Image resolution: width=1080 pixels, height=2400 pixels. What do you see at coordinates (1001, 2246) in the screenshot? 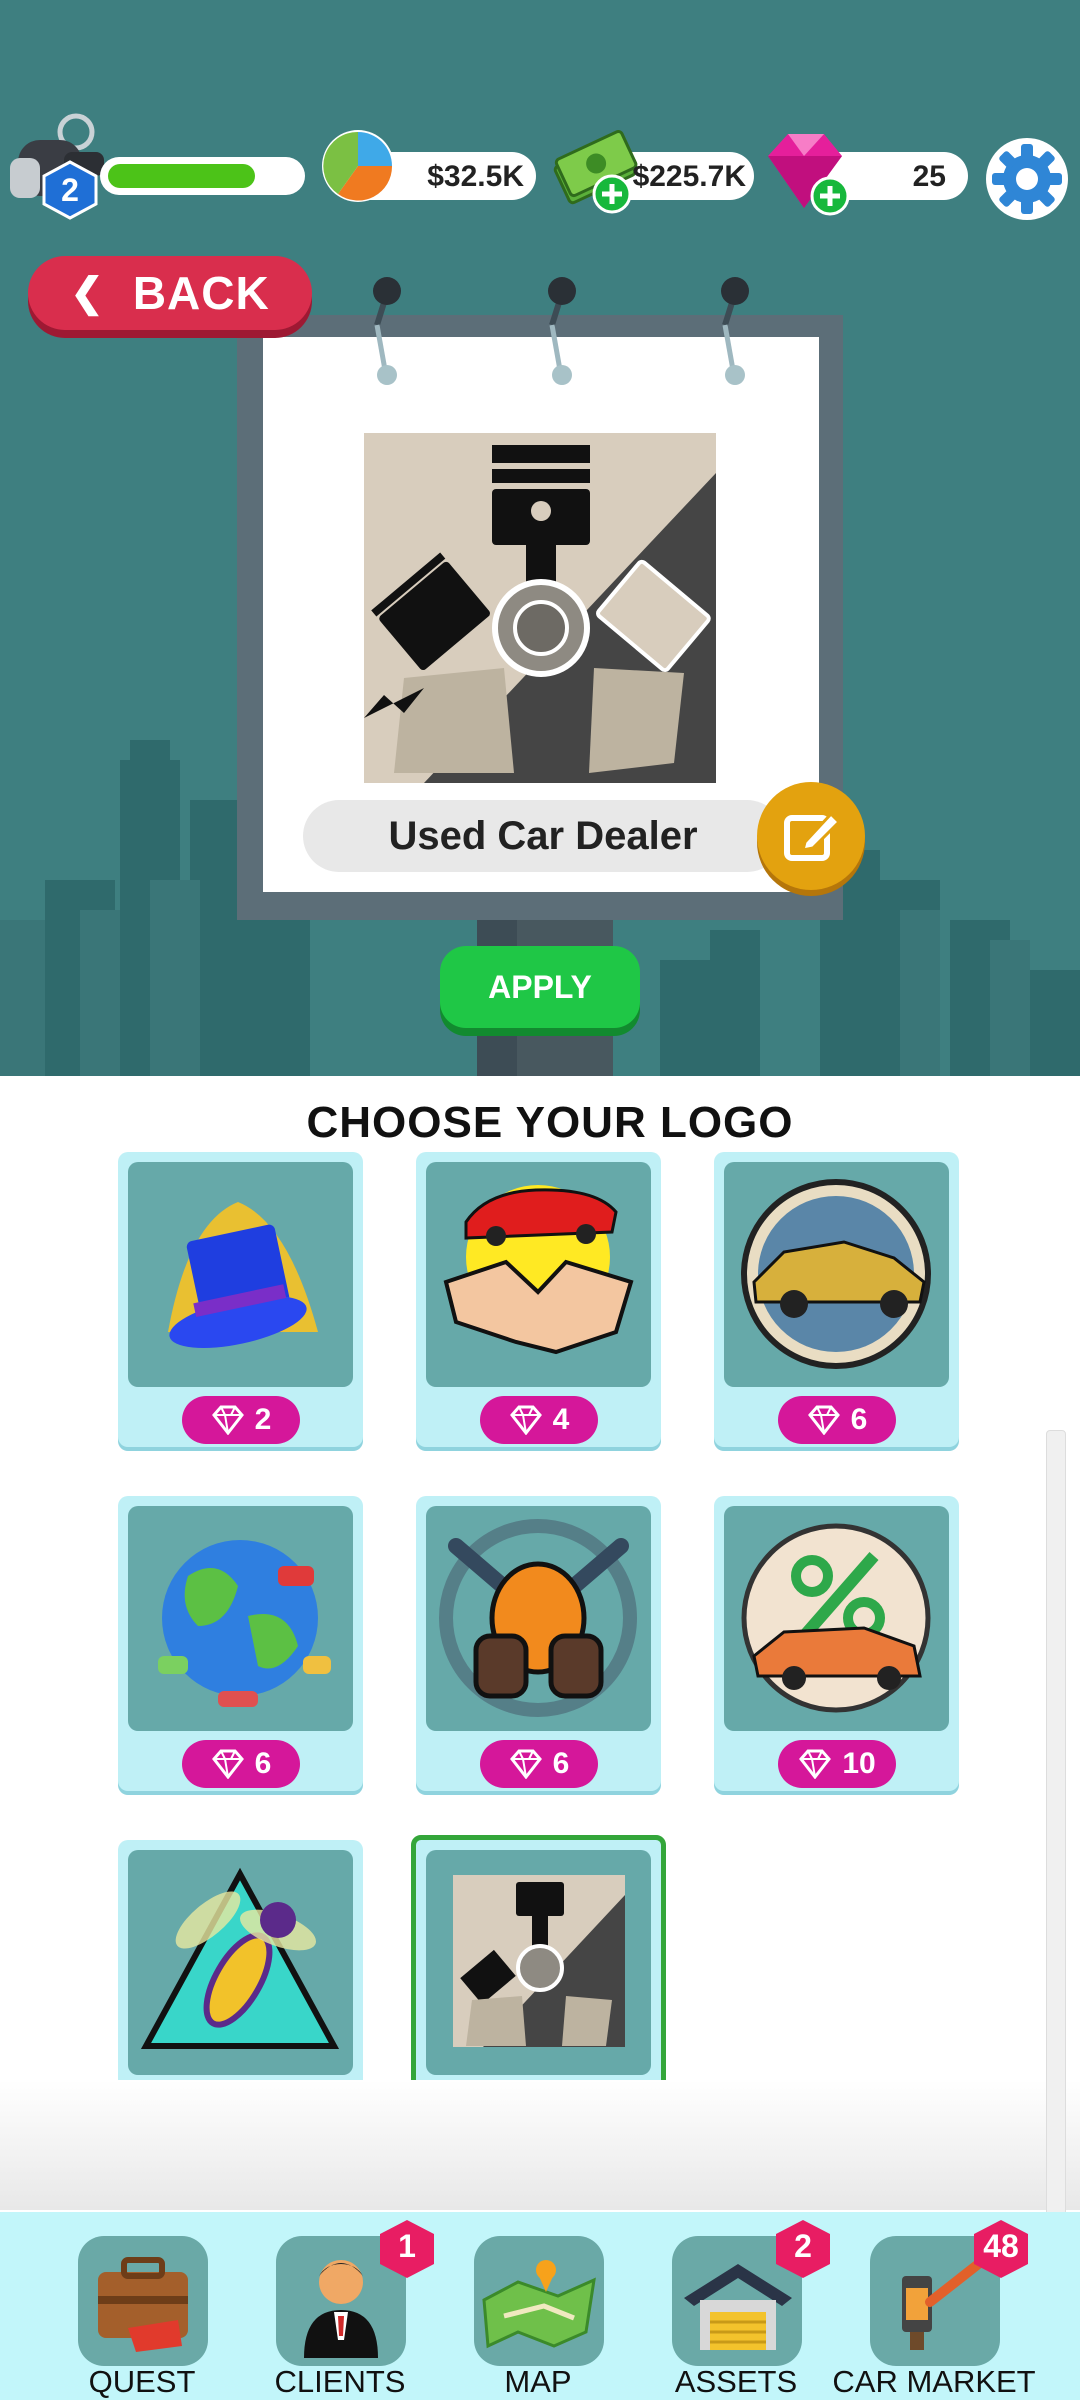
I see `badge-count: 48` at bounding box center [1001, 2246].